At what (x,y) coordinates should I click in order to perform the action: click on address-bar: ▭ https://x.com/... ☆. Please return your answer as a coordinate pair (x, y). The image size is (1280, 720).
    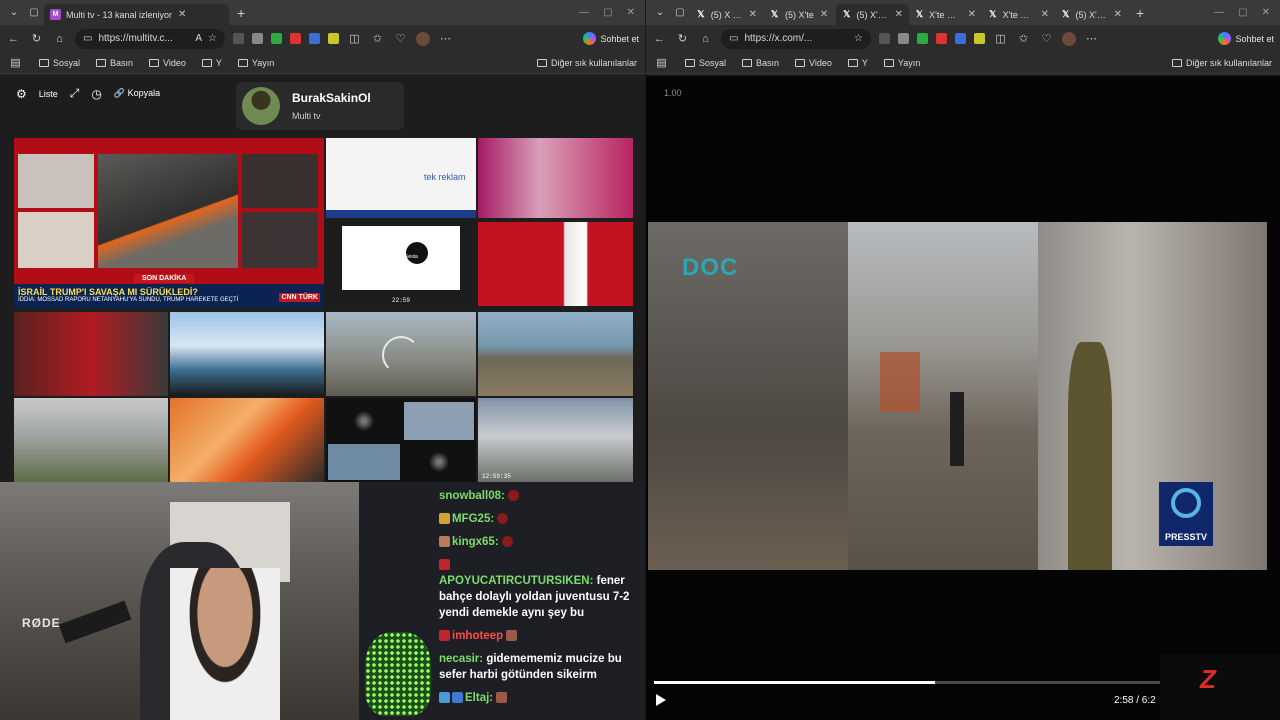
    Looking at the image, I should click on (796, 38).